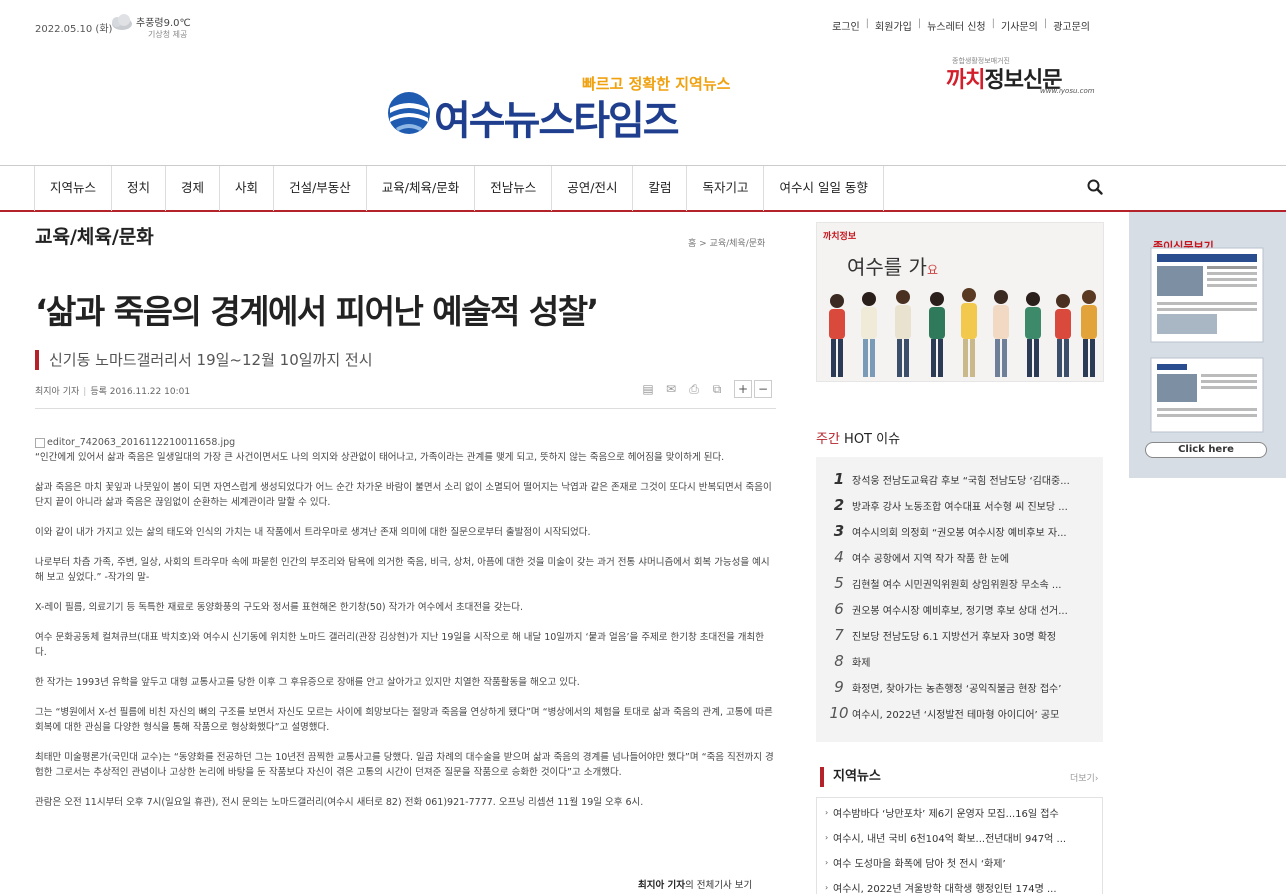  I want to click on list-item: › 여수 도성마을 화폭에 담아 첫 전시 ‘화제’, so click(961, 862).